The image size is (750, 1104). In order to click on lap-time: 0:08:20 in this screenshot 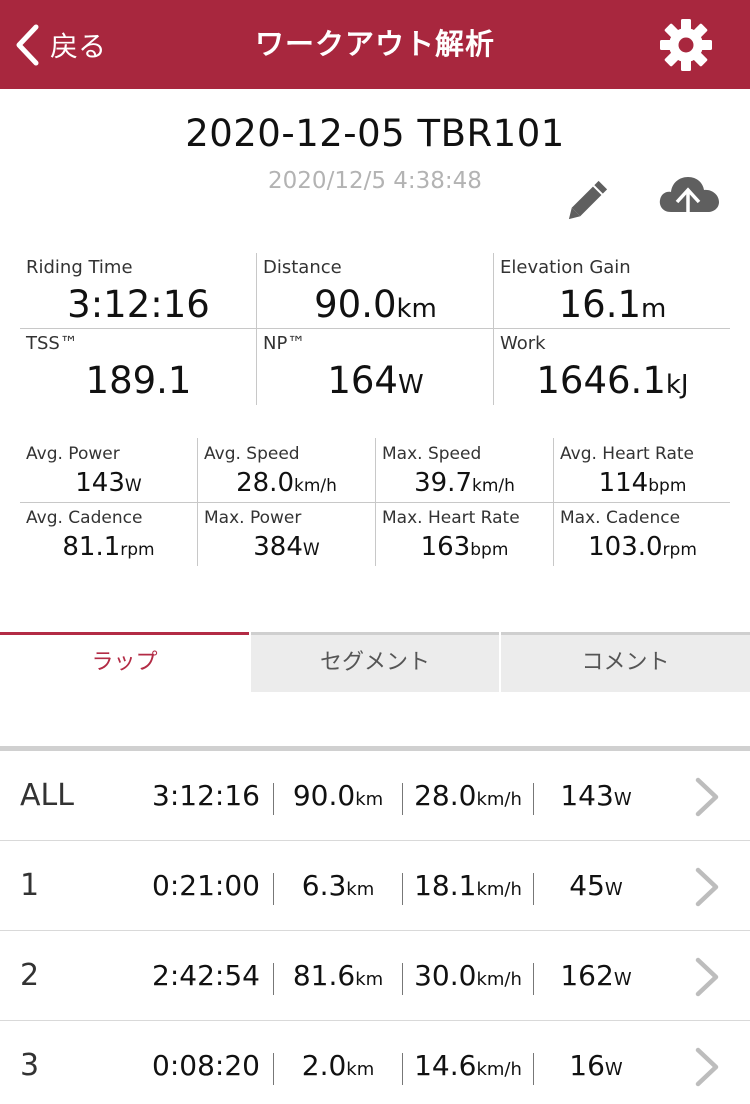, I will do `click(206, 1065)`.